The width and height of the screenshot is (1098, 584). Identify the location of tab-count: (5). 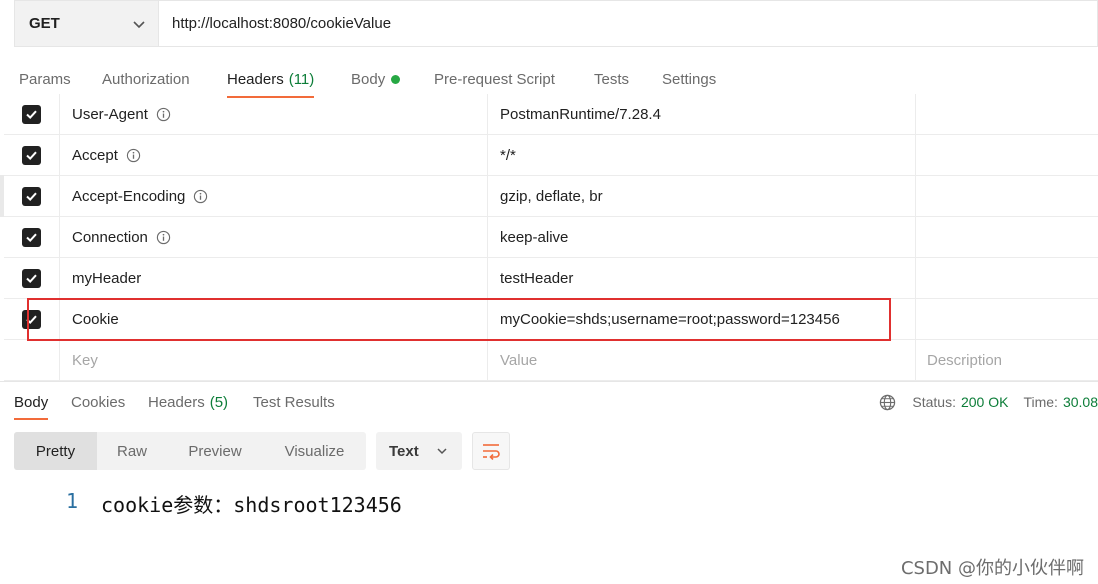
(219, 402).